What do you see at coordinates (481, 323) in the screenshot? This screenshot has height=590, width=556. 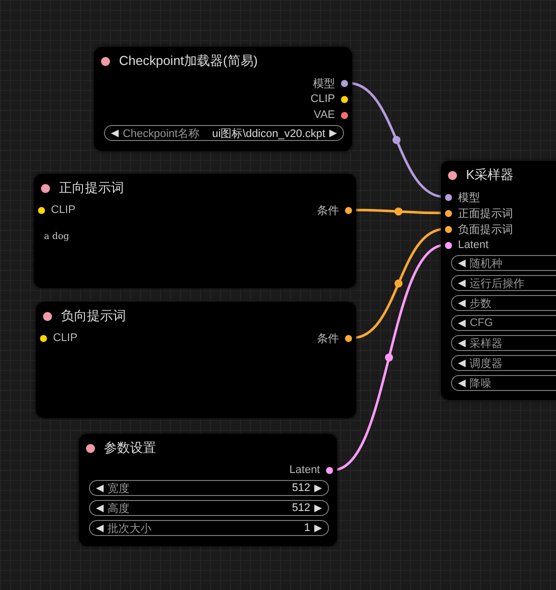 I see `widget-label: CFG` at bounding box center [481, 323].